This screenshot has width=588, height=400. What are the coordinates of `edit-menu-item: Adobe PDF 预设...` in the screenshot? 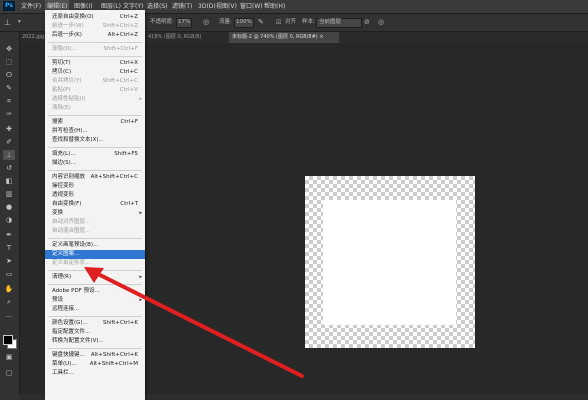 It's located at (95, 291).